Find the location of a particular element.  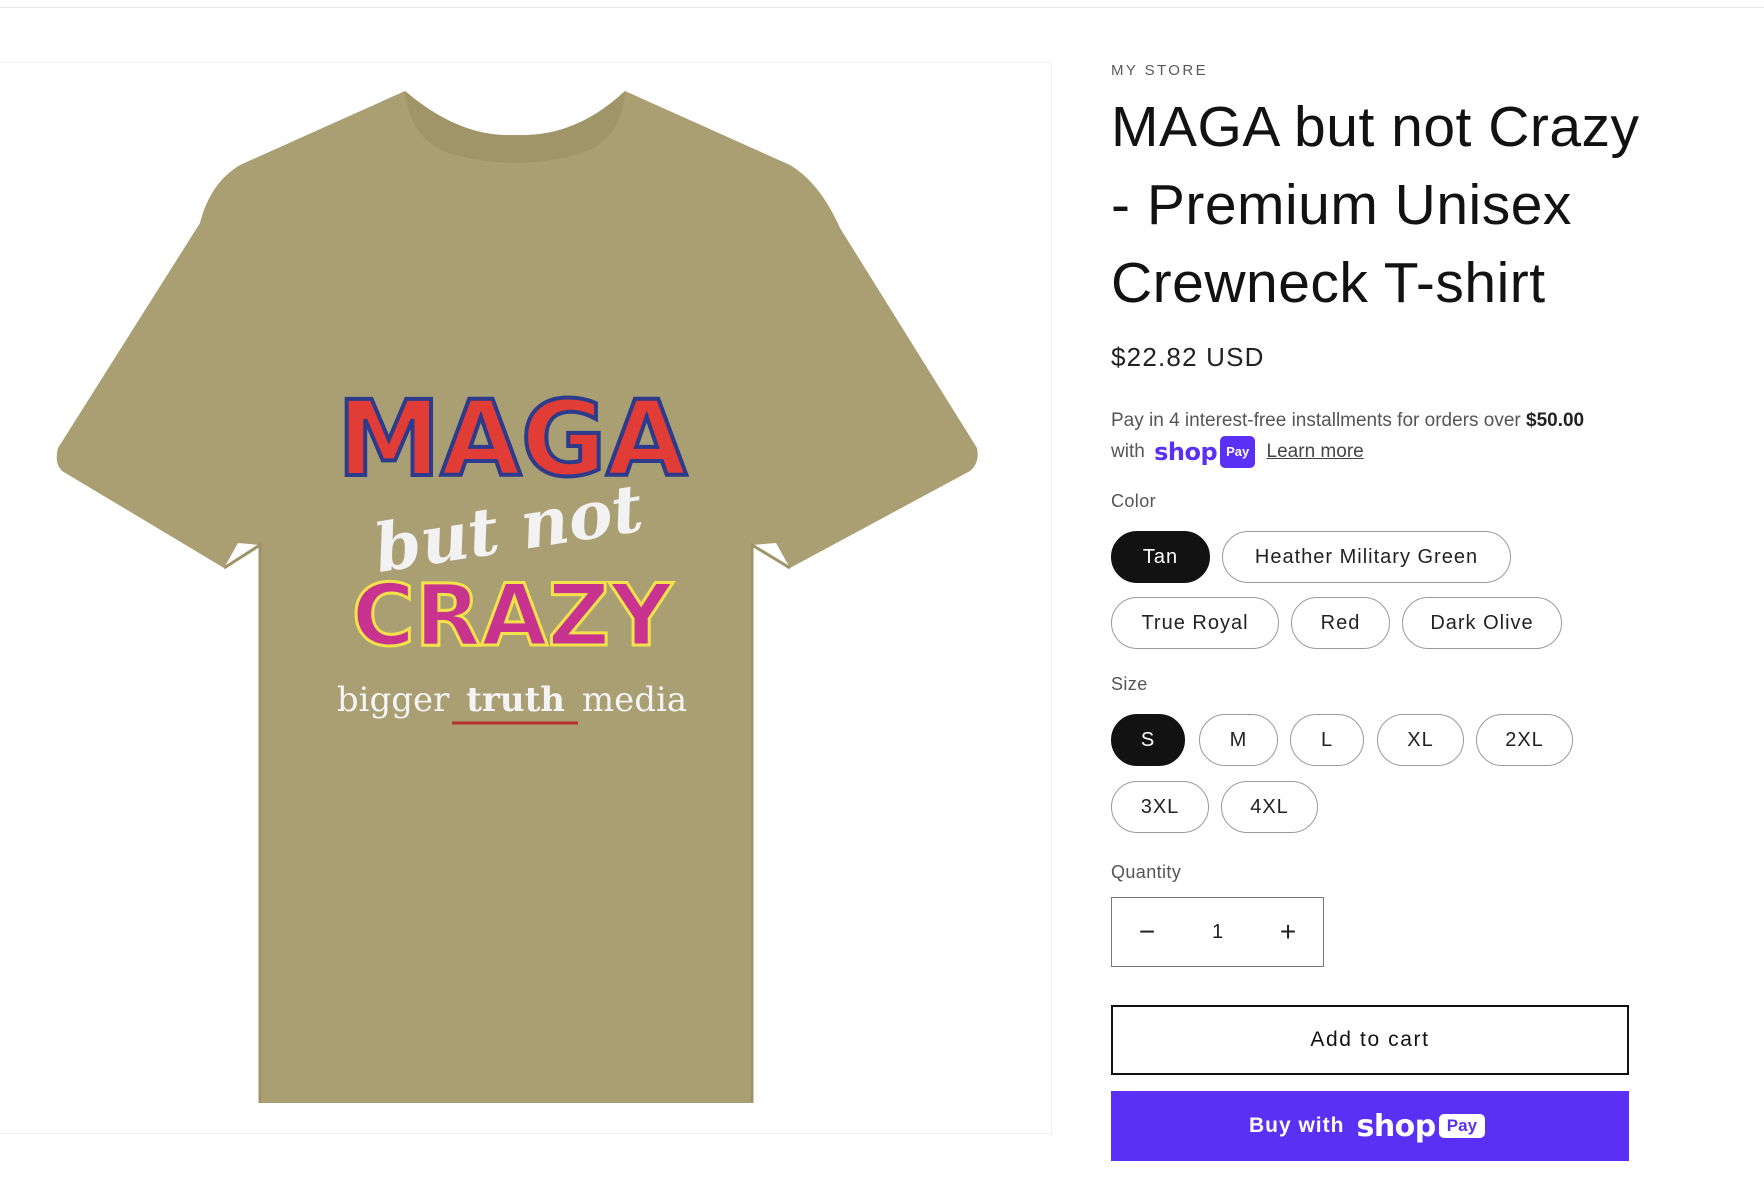

color-option-dark-olive: Dark Olive is located at coordinates (1482, 623).